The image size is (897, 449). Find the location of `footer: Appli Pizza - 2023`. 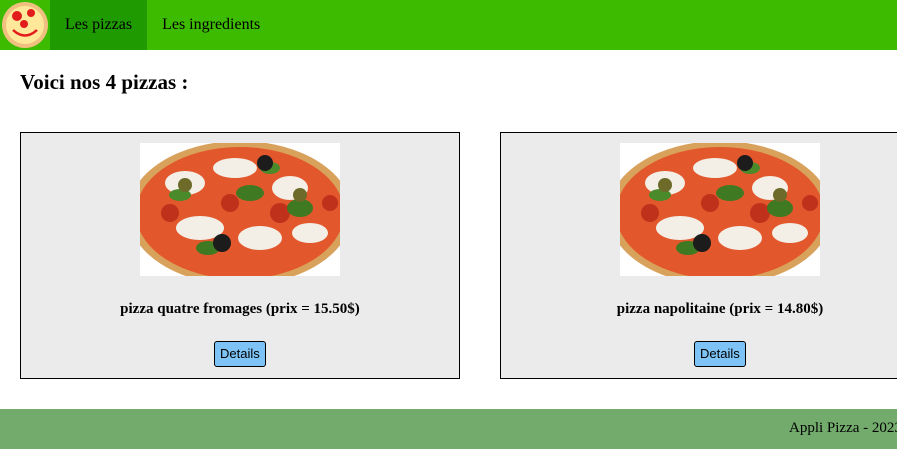

footer: Appli Pizza - 2023 is located at coordinates (448, 429).